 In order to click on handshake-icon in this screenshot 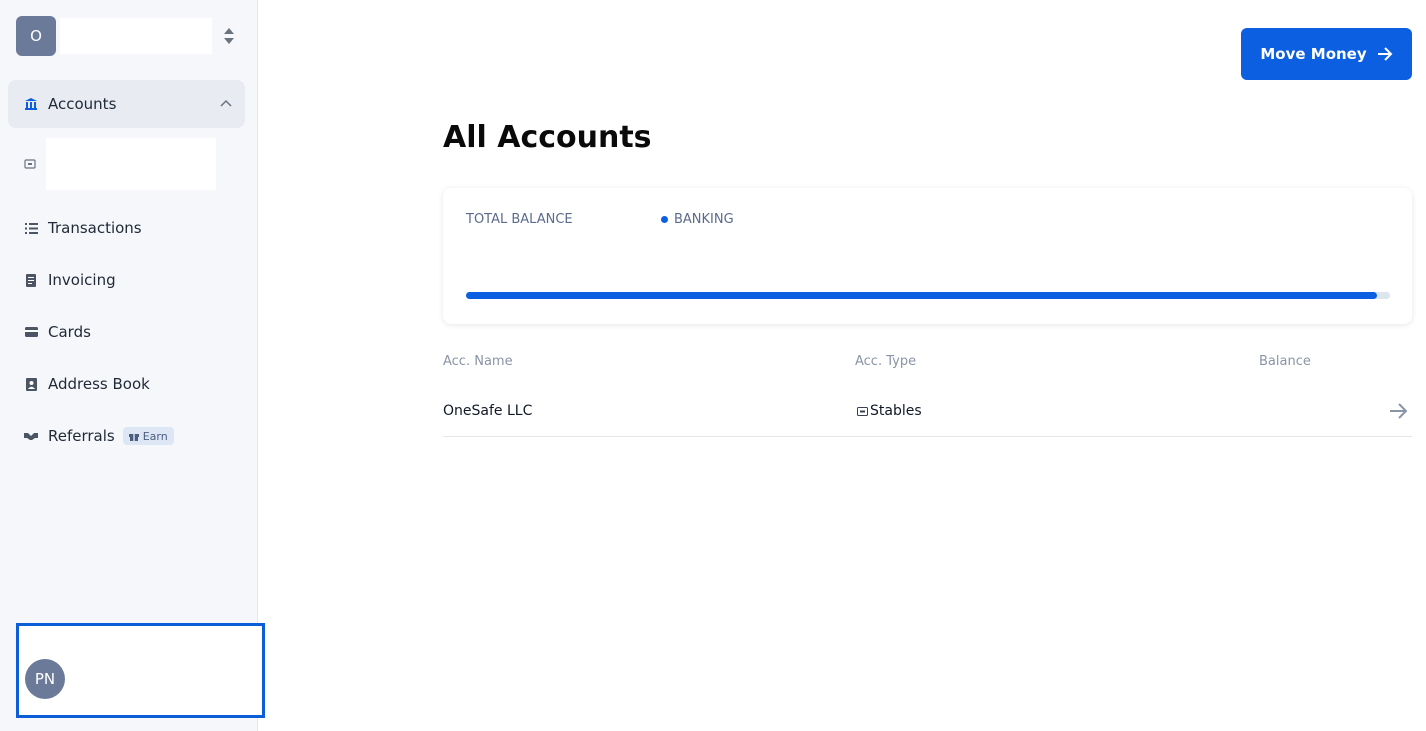, I will do `click(31, 436)`.